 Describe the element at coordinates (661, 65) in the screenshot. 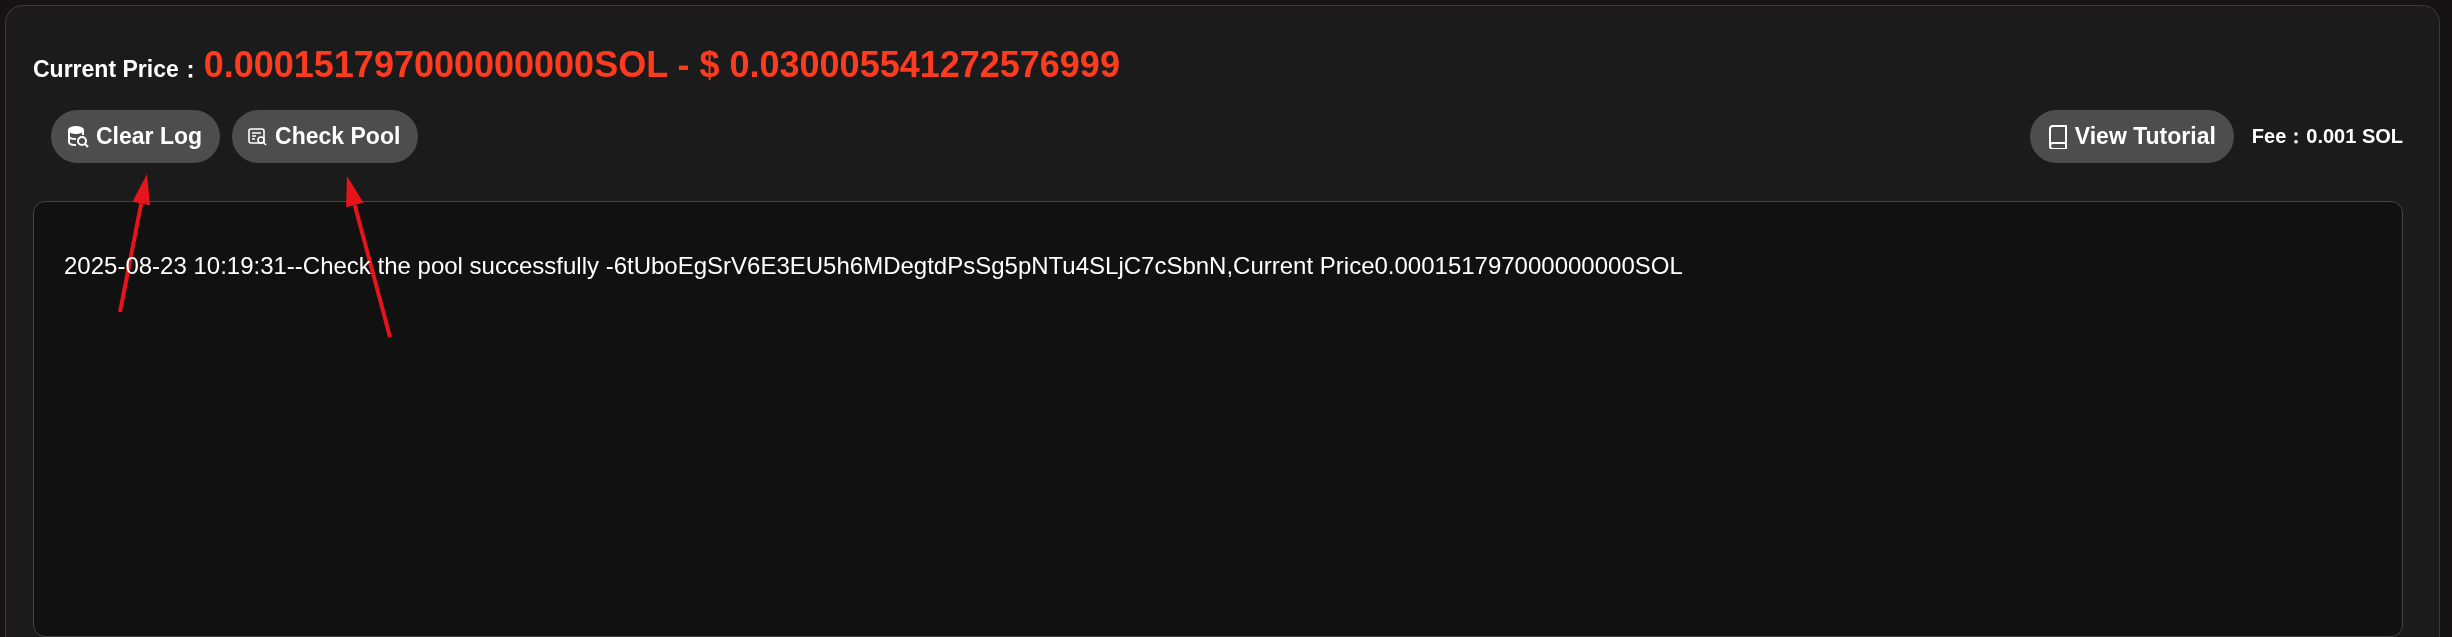

I see `price-value: 0.000151797000000000SOL - $ 0.030005541272576999` at that location.